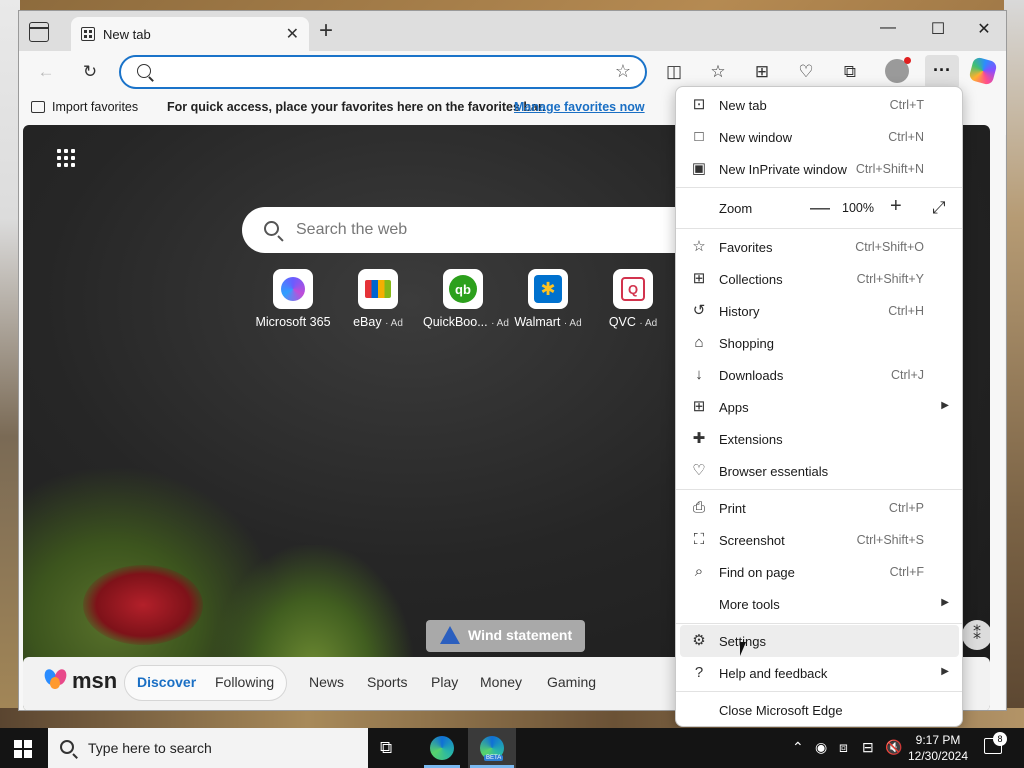 The height and width of the screenshot is (768, 1024). I want to click on settings-and-more-button: ···, so click(942, 72).